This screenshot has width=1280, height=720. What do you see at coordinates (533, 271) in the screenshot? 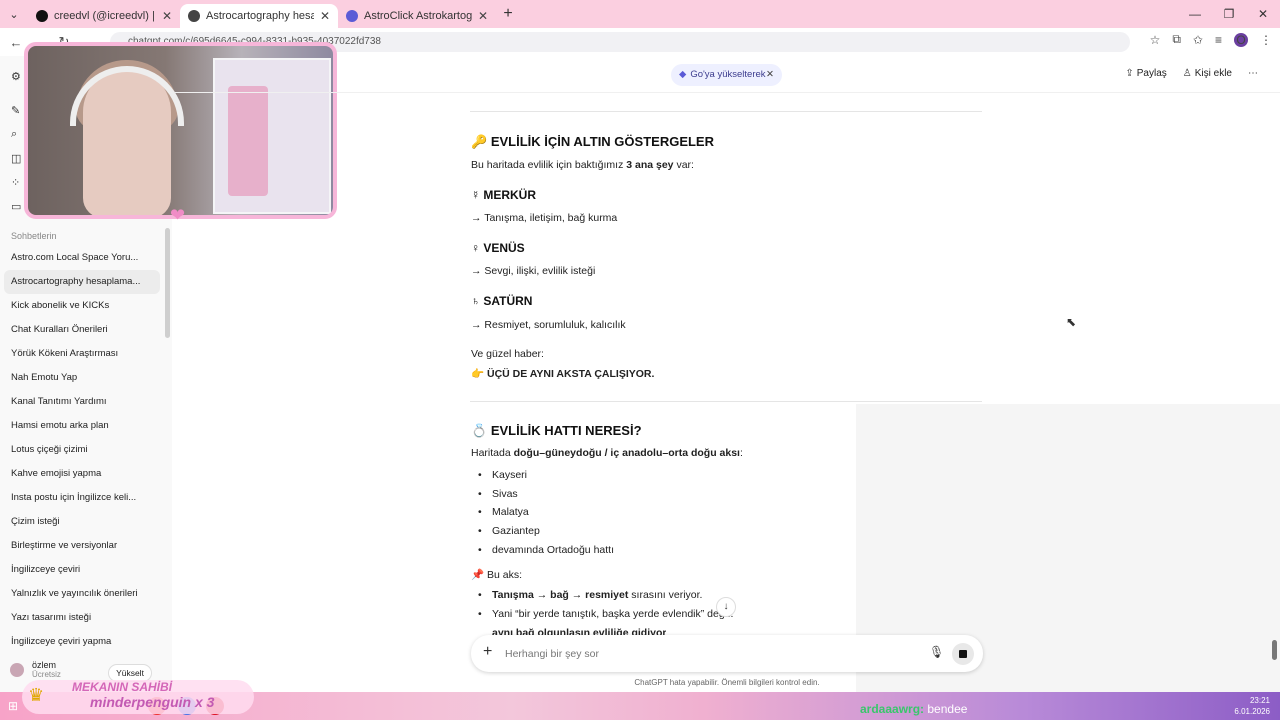
I see `planet-desc: → Sevgi, ilişki, evlilik isteği` at bounding box center [533, 271].